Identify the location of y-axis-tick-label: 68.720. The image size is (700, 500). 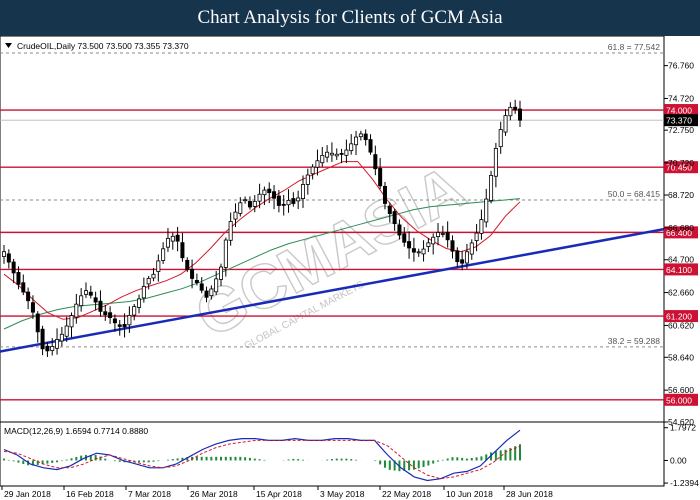
(681, 195).